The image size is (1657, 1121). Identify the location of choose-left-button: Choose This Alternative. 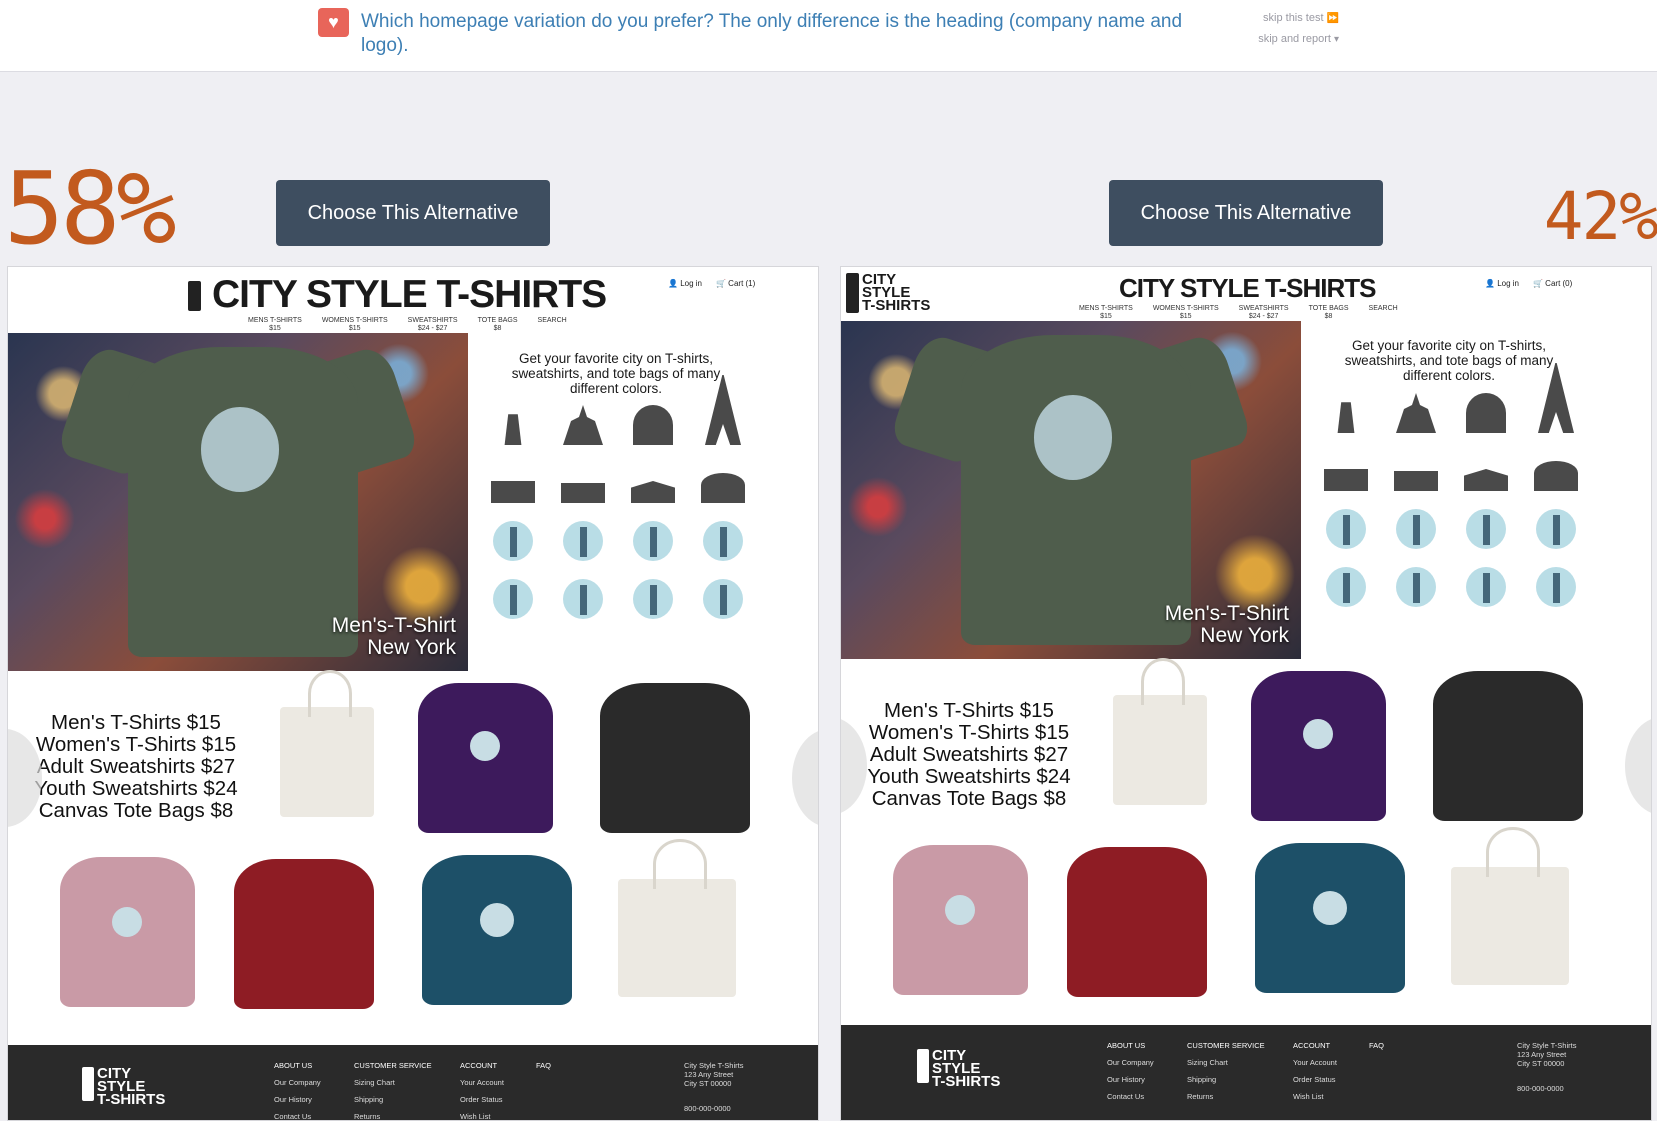
(413, 213).